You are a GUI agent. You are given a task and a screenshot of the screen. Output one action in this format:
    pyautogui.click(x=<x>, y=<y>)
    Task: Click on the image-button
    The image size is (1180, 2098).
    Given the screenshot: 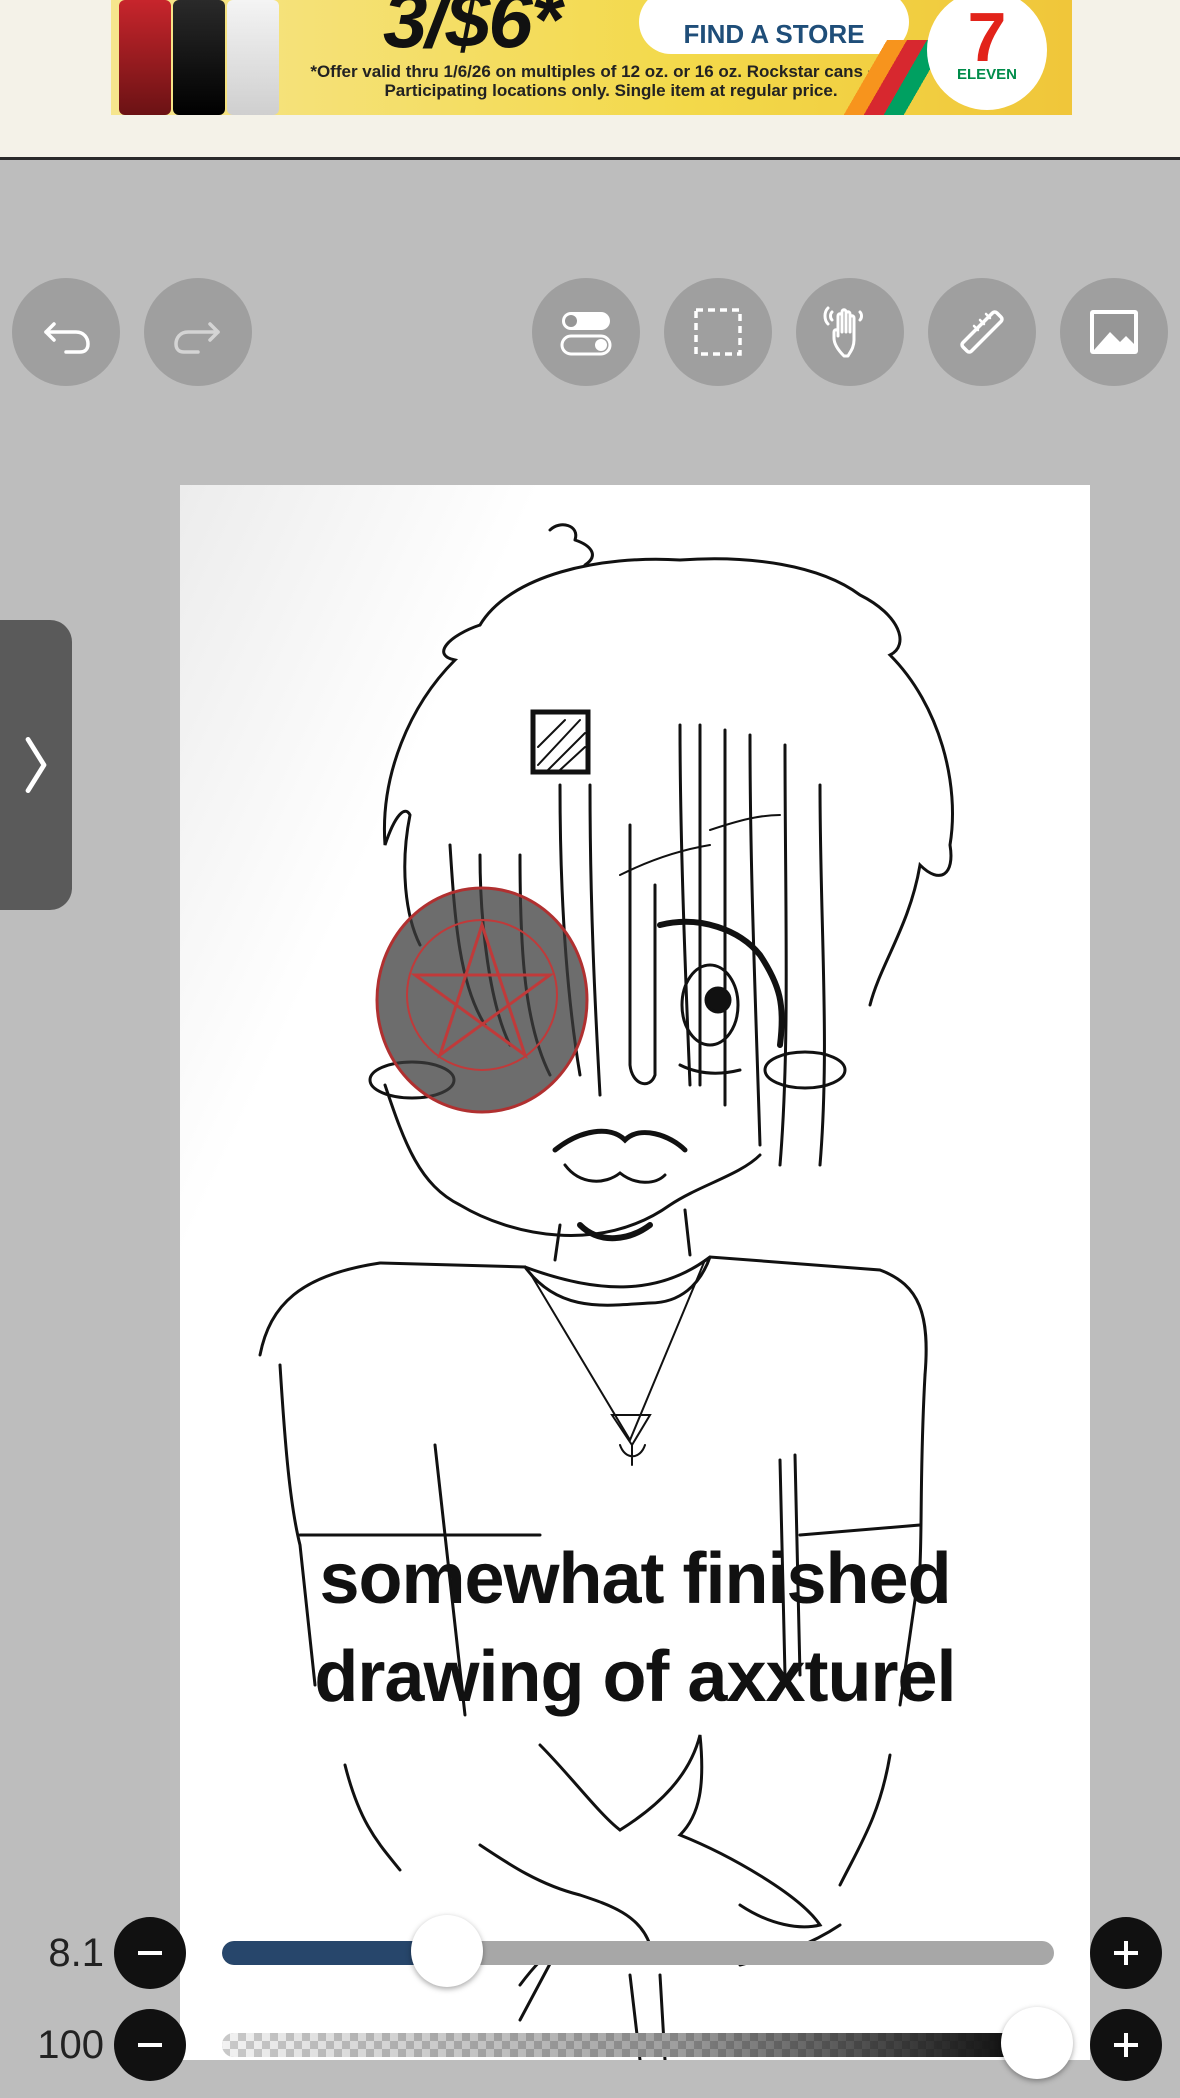 What is the action you would take?
    pyautogui.click(x=1114, y=332)
    